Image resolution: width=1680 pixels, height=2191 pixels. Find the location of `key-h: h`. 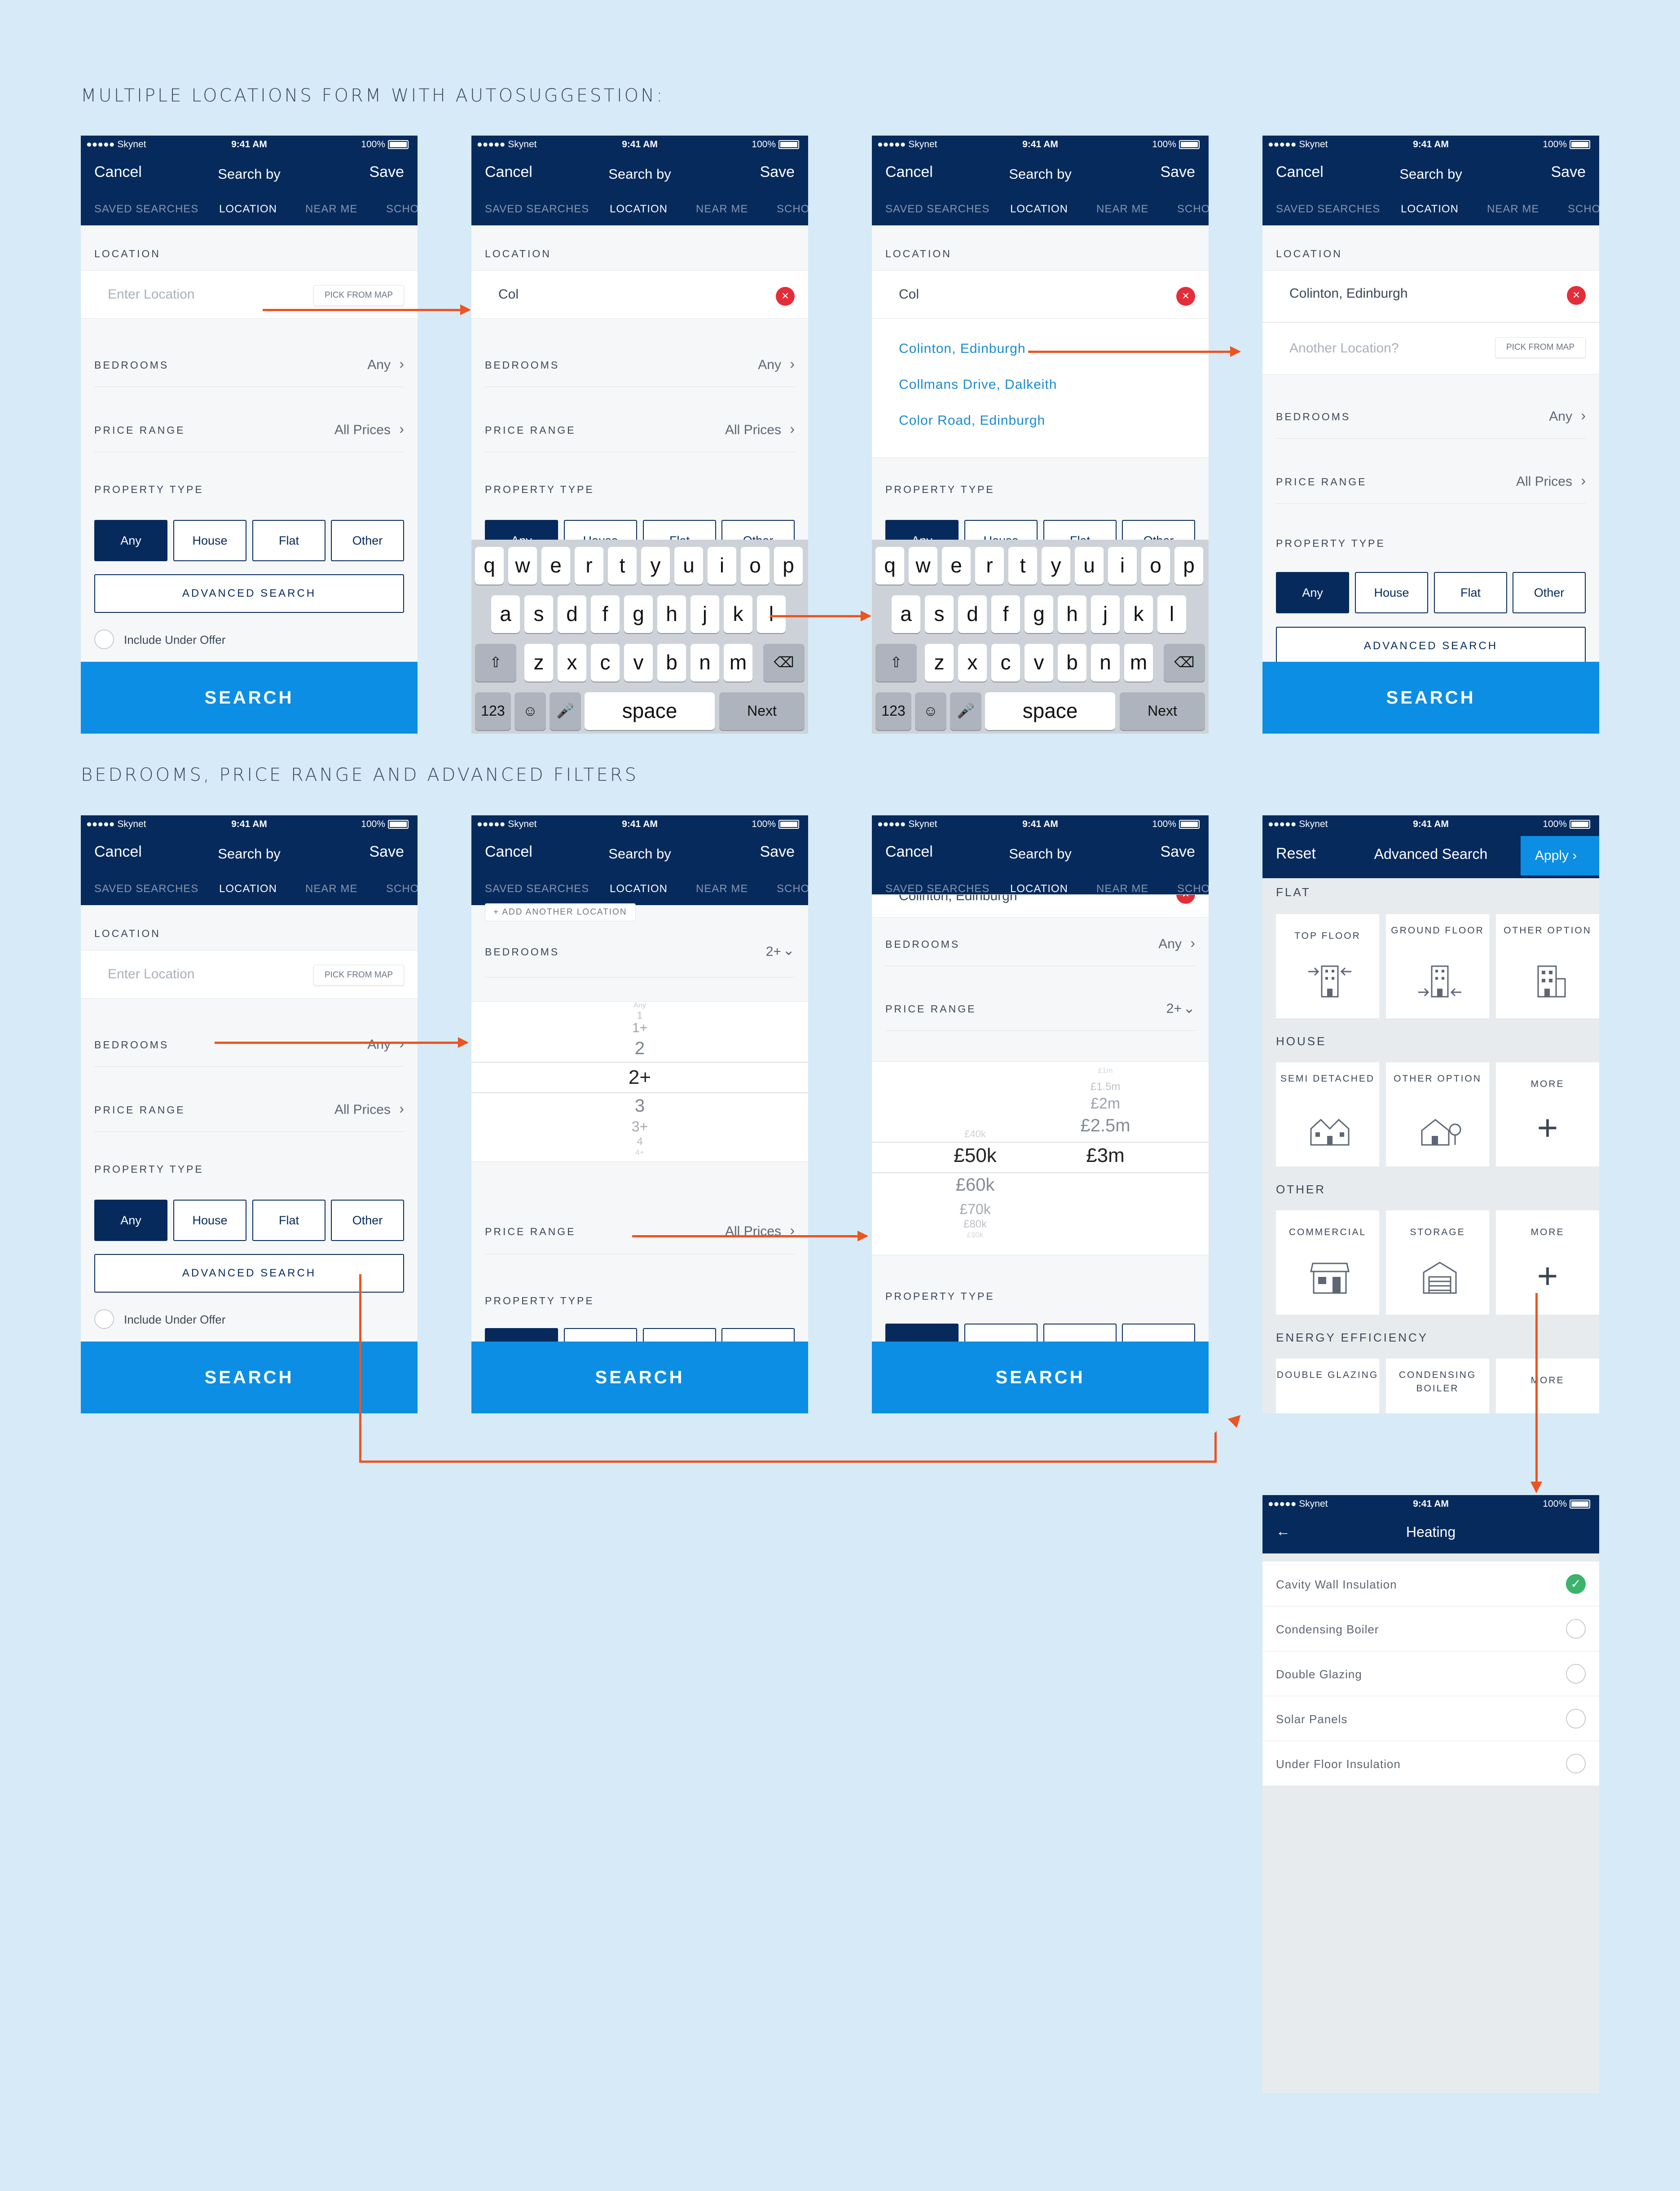

key-h: h is located at coordinates (671, 614).